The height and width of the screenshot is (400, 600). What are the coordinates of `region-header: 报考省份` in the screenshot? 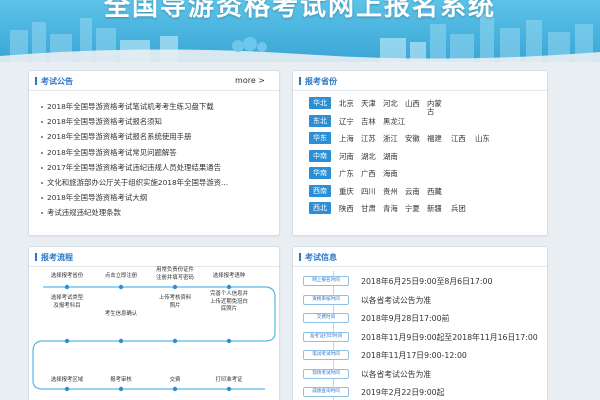 It's located at (420, 81).